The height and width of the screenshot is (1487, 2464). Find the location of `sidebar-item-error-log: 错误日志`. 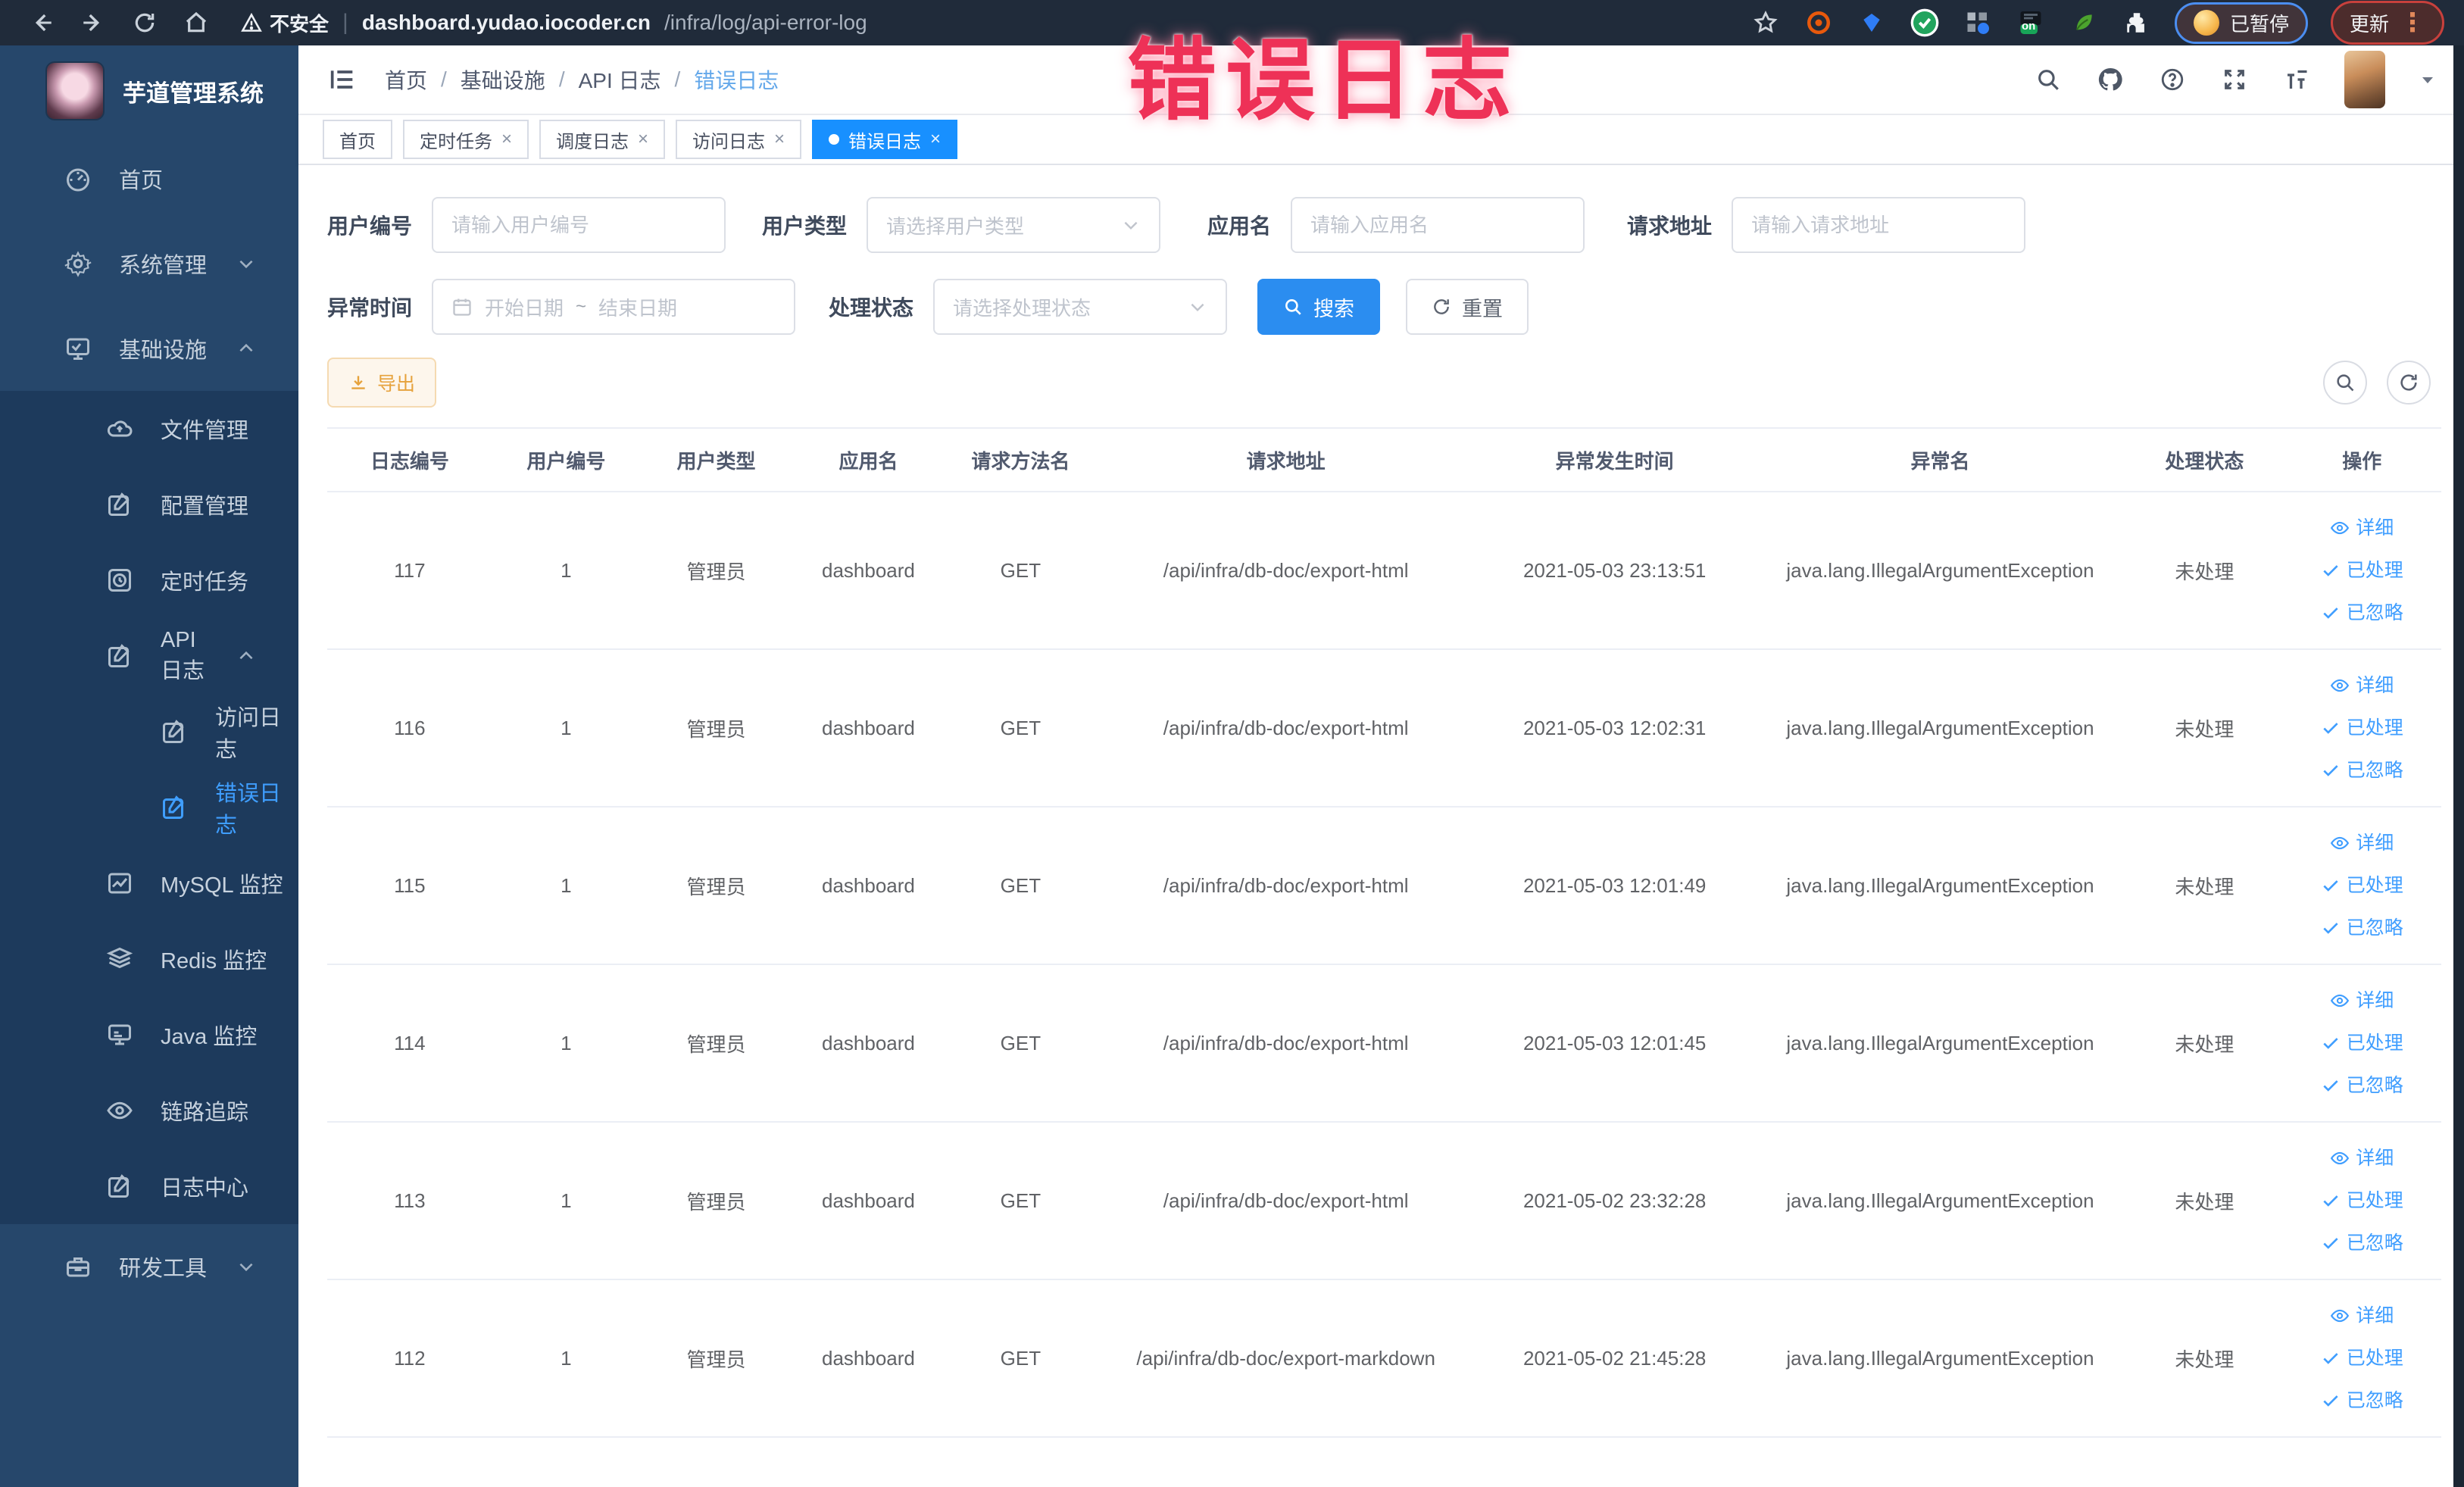

sidebar-item-error-log: 错误日志 is located at coordinates (149, 807).